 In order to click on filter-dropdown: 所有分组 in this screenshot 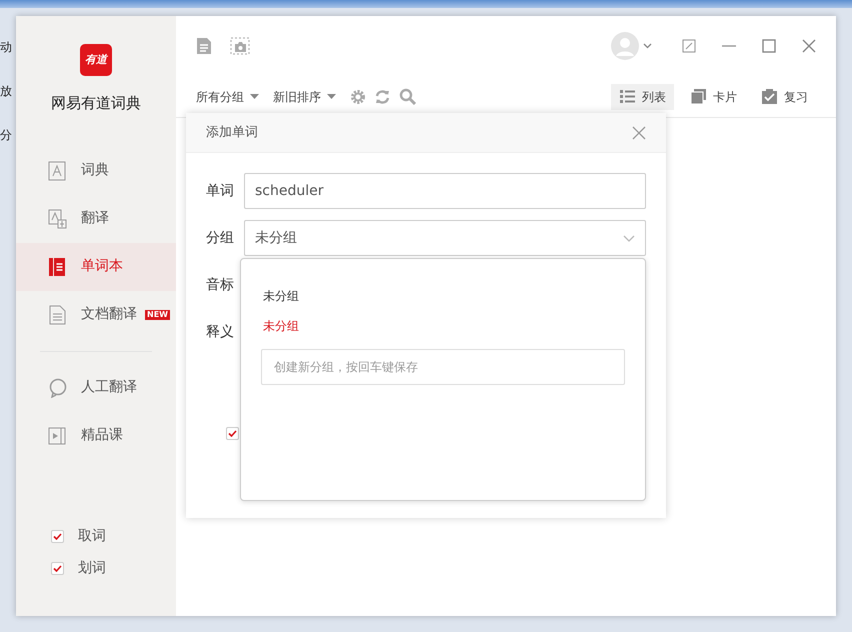, I will do `click(230, 97)`.